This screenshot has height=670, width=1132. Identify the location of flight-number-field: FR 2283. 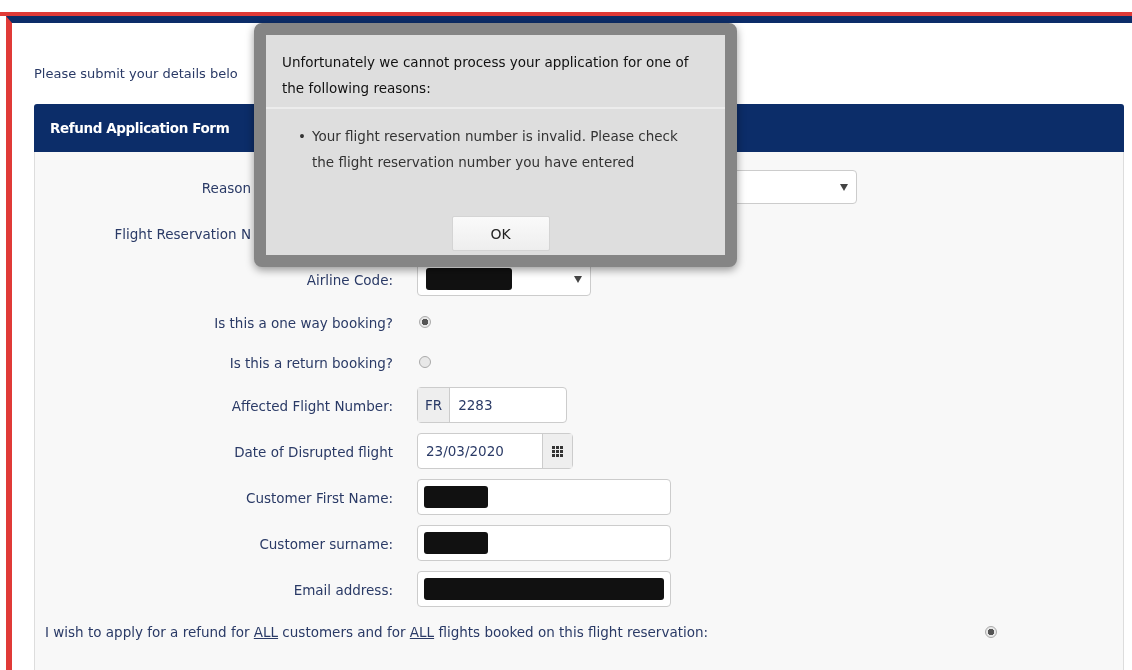
(492, 405).